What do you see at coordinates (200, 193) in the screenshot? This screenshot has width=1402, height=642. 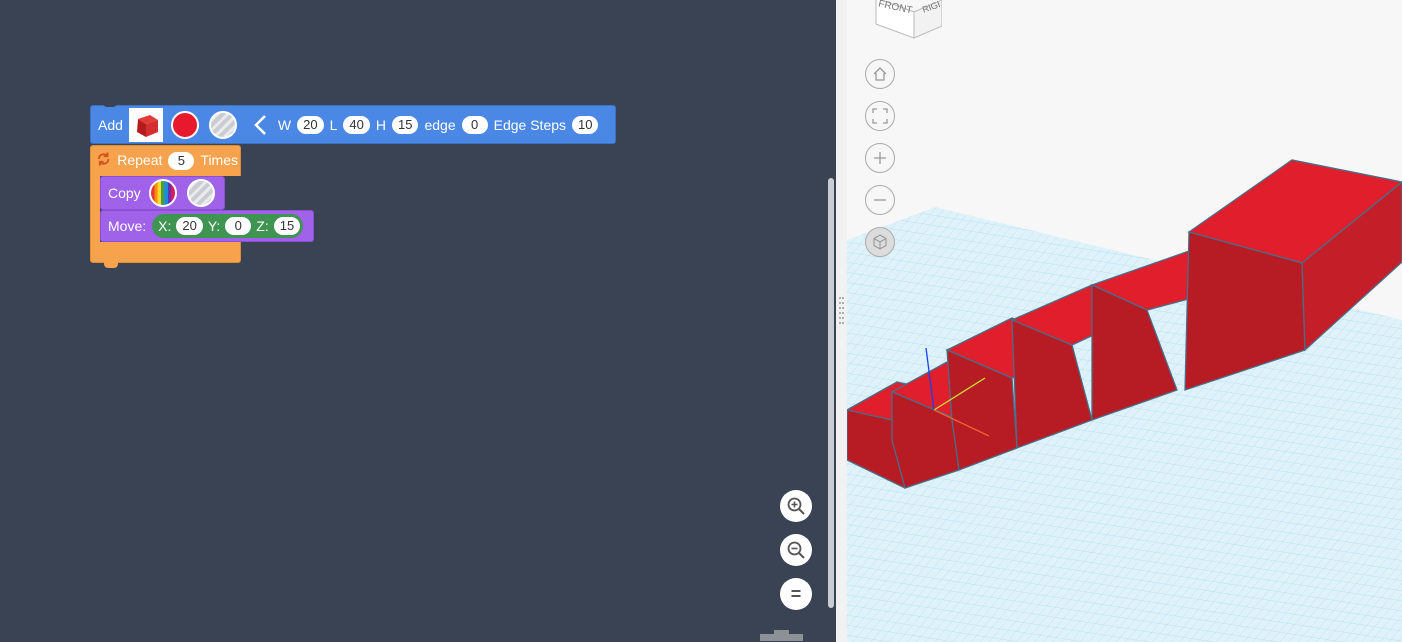 I see `material-swatch-none-copy` at bounding box center [200, 193].